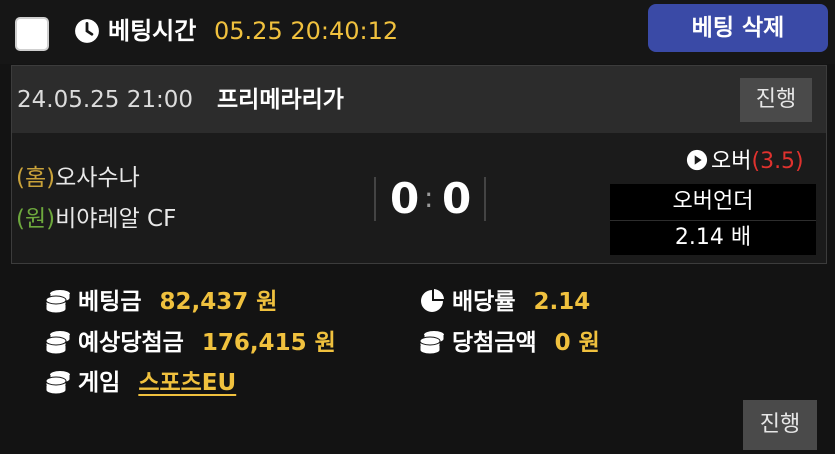  What do you see at coordinates (36, 219) in the screenshot?
I see `away-tag: (원)` at bounding box center [36, 219].